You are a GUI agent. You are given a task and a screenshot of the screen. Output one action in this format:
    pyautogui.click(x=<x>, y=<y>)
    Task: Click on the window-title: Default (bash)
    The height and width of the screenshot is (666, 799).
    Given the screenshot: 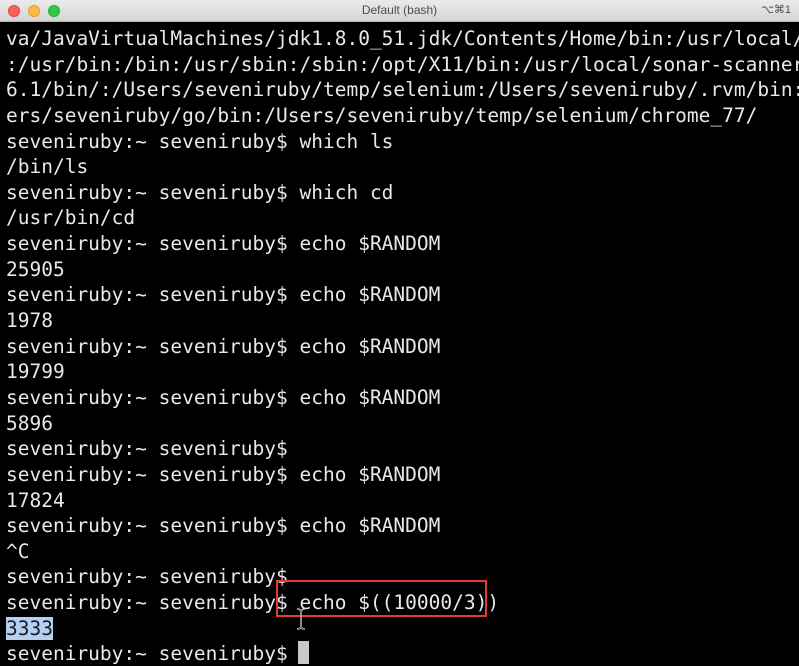 What is the action you would take?
    pyautogui.click(x=399, y=10)
    